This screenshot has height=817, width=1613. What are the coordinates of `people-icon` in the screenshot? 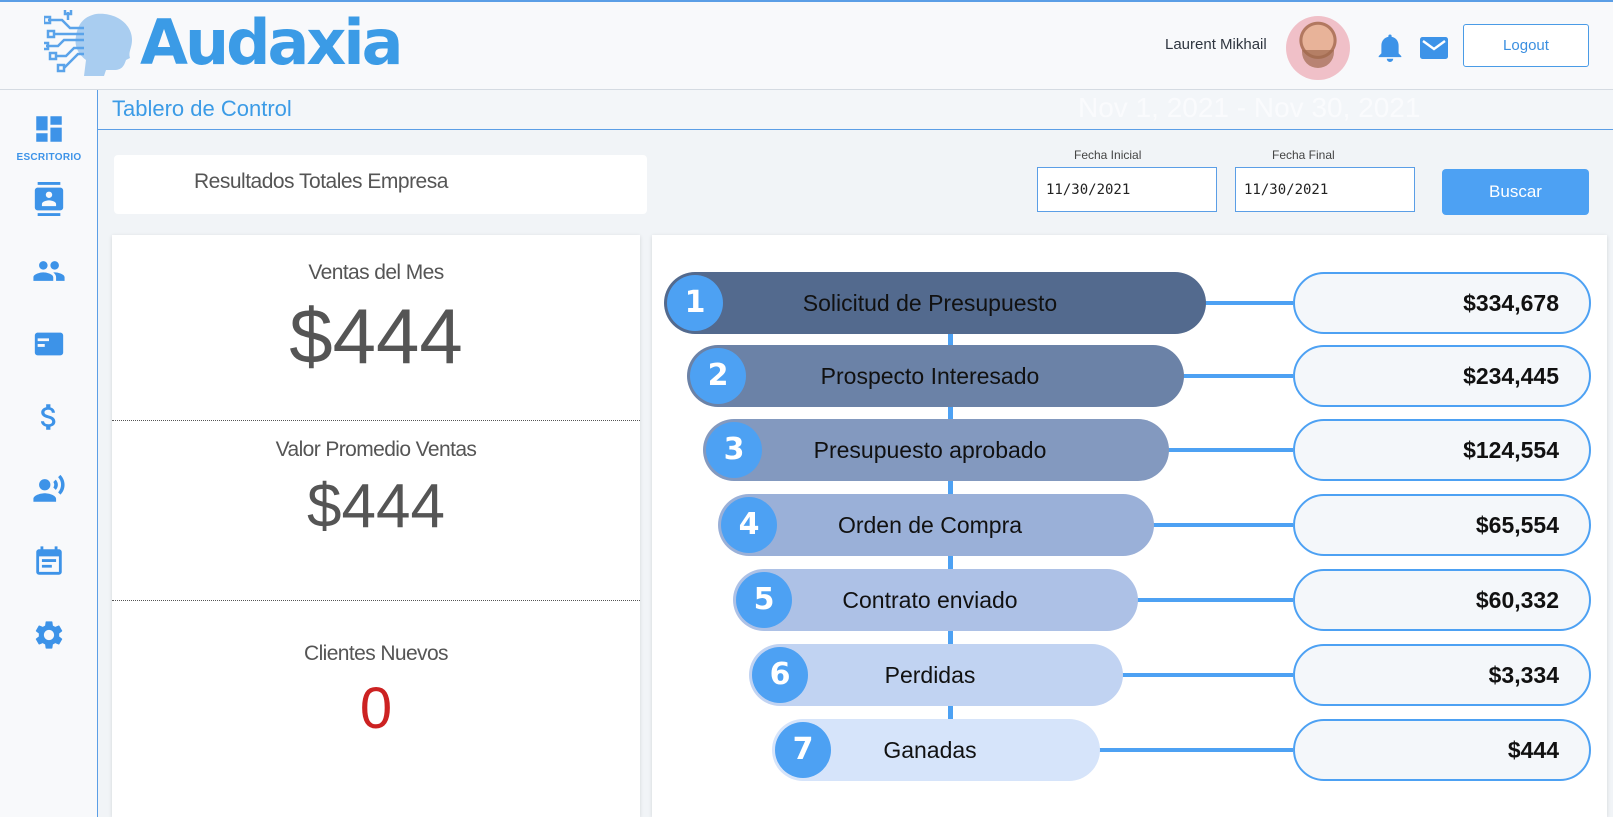 It's located at (49, 271).